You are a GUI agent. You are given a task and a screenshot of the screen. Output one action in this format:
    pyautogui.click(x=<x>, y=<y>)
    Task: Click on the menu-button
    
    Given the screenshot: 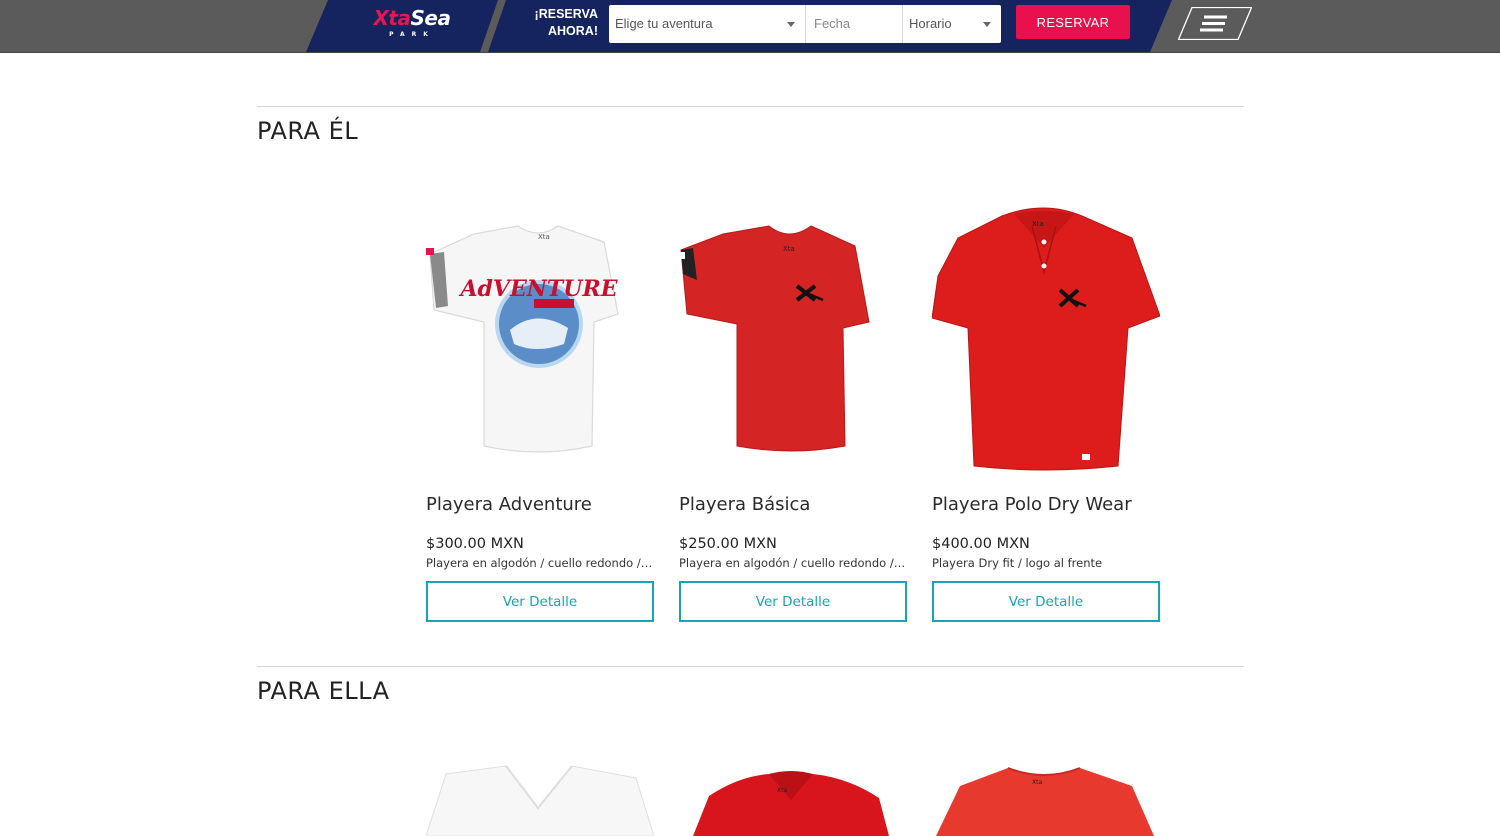 What is the action you would take?
    pyautogui.click(x=1215, y=23)
    